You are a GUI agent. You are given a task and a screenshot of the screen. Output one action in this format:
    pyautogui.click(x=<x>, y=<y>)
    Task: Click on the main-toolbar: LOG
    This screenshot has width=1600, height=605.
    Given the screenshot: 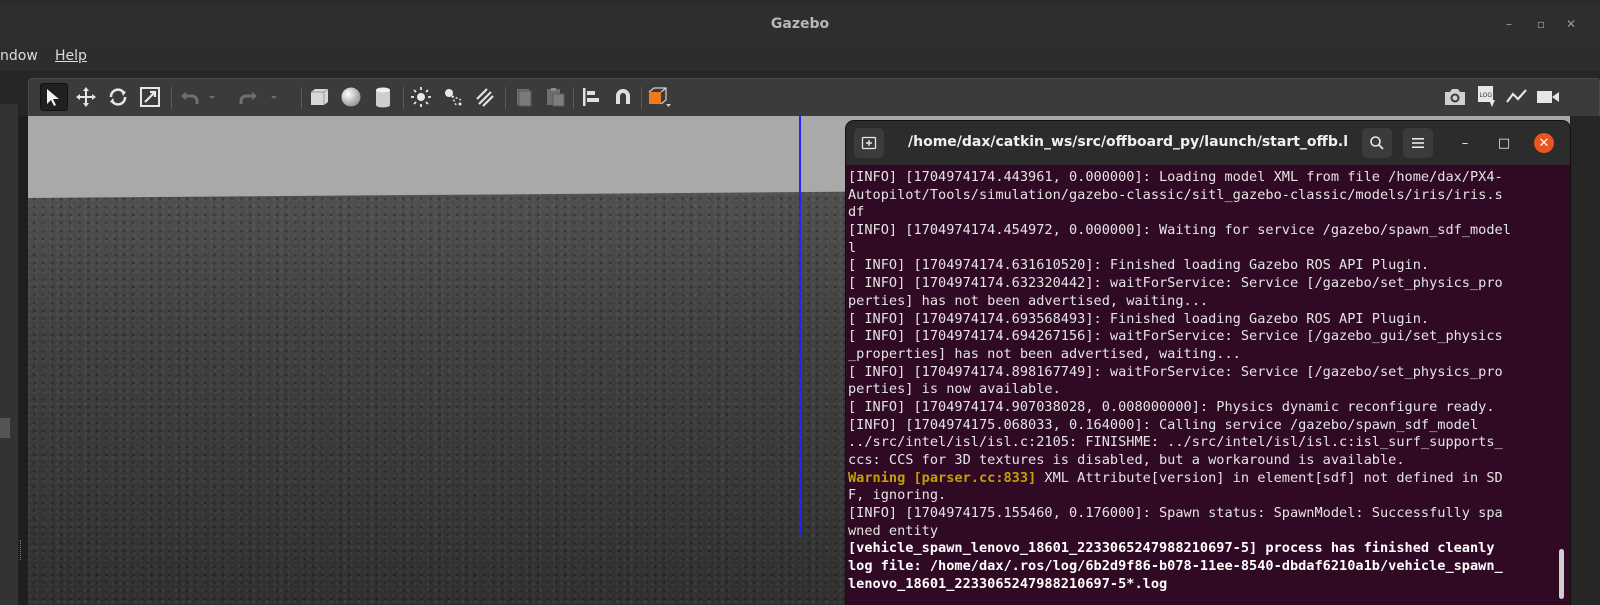 What is the action you would take?
    pyautogui.click(x=814, y=97)
    